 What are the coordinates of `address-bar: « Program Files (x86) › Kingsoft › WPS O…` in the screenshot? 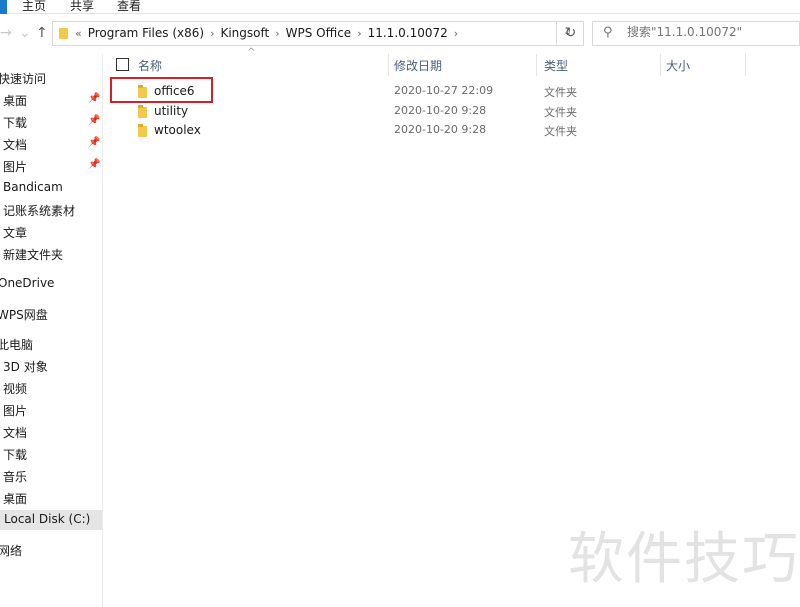 It's located at (318, 33).